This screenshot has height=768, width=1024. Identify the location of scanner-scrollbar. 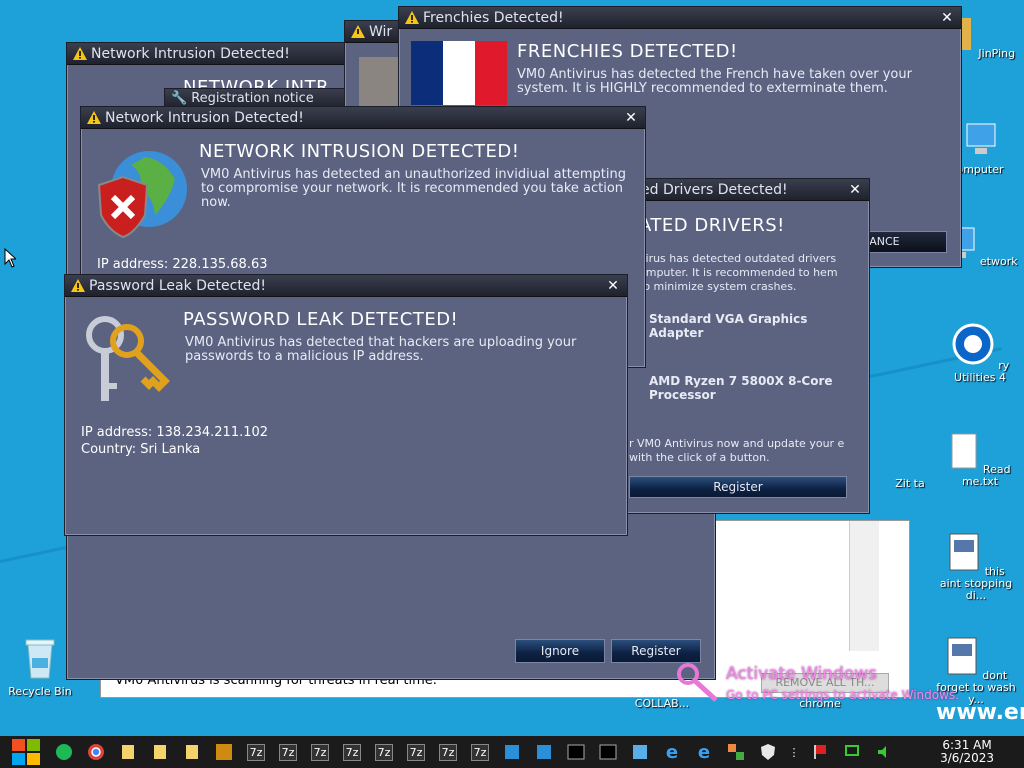
(864, 586).